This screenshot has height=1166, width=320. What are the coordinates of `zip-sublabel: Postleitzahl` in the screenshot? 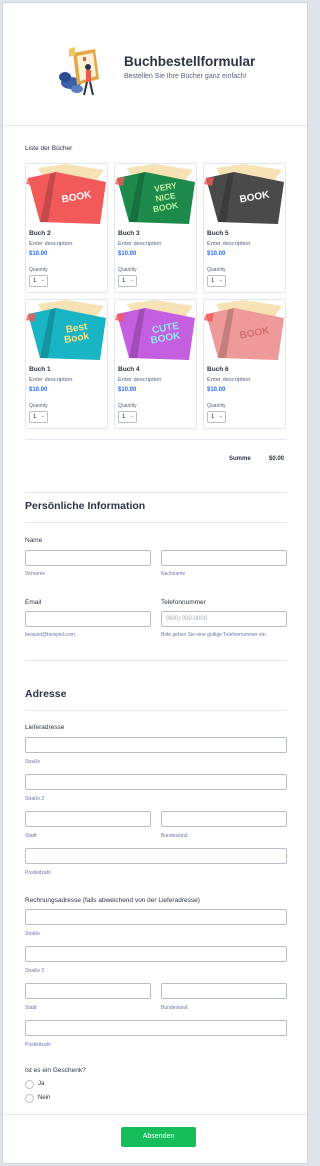 It's located at (38, 873).